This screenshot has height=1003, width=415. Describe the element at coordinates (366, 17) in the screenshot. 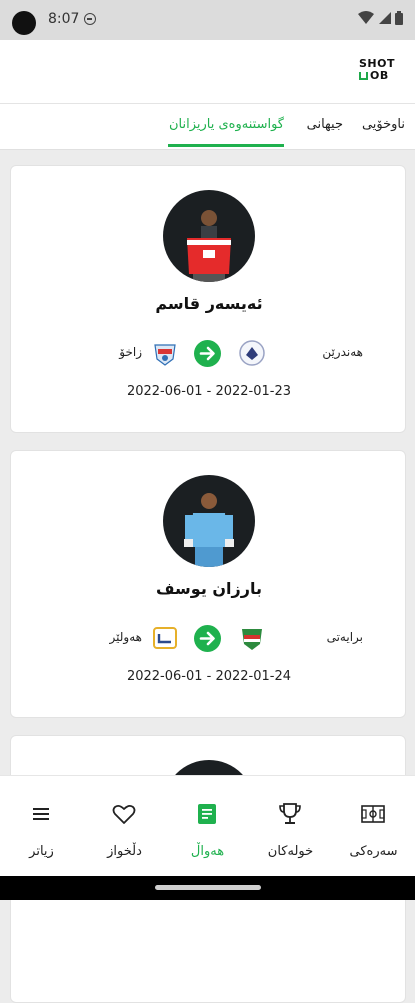

I see `wifi-icon` at that location.